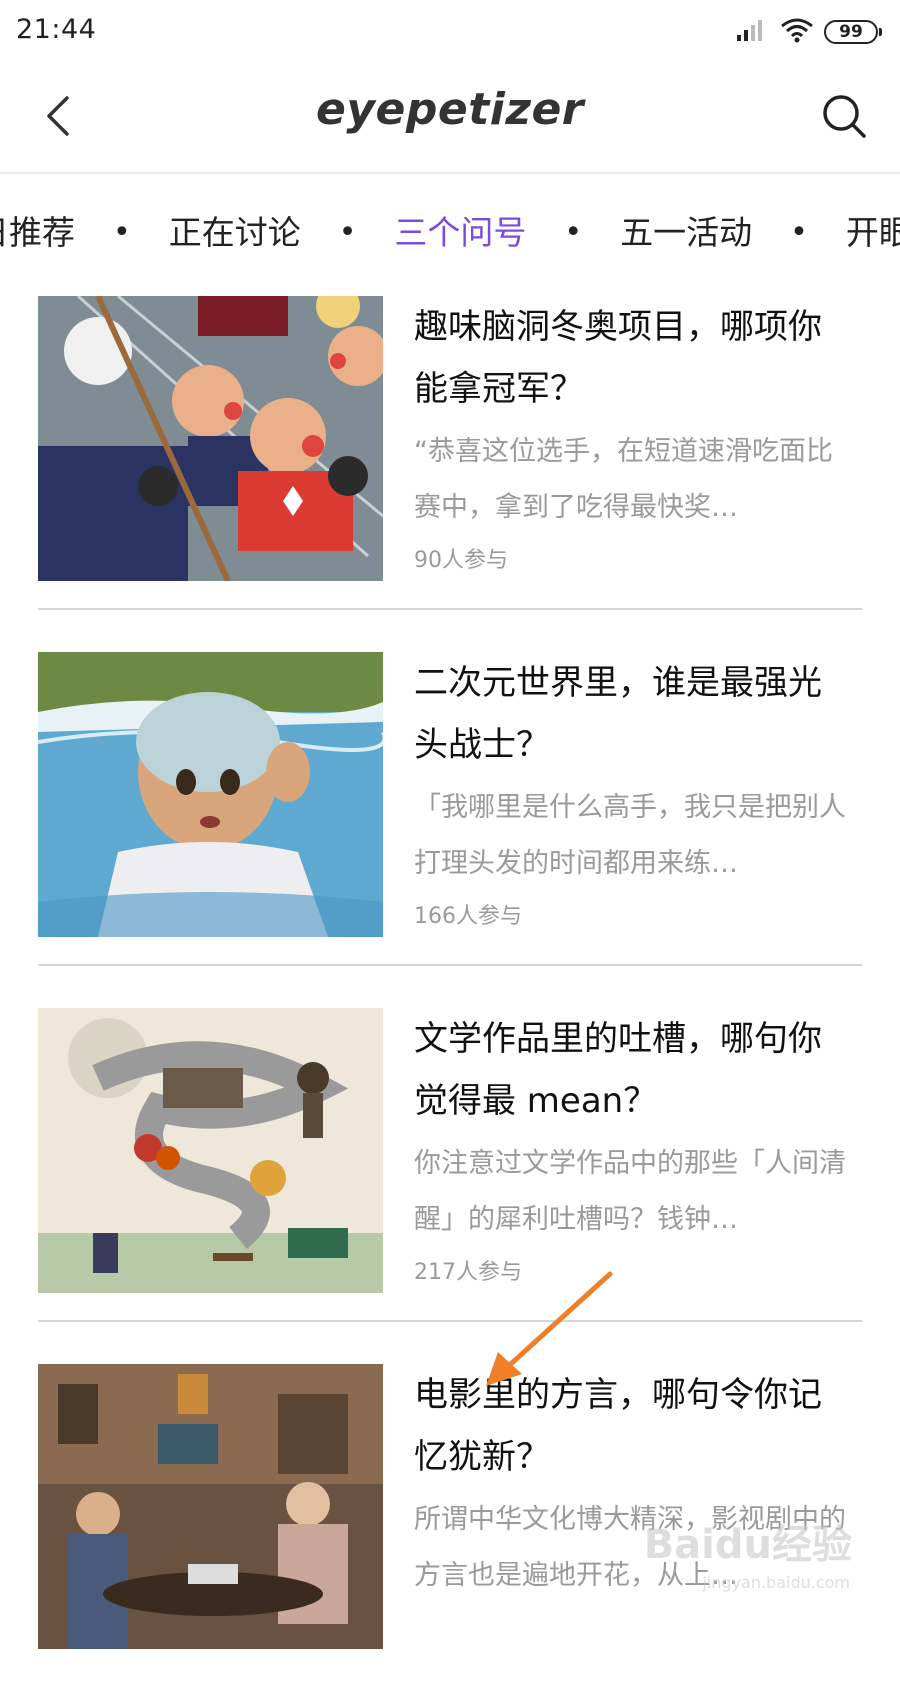  I want to click on battery-level: 99, so click(851, 32).